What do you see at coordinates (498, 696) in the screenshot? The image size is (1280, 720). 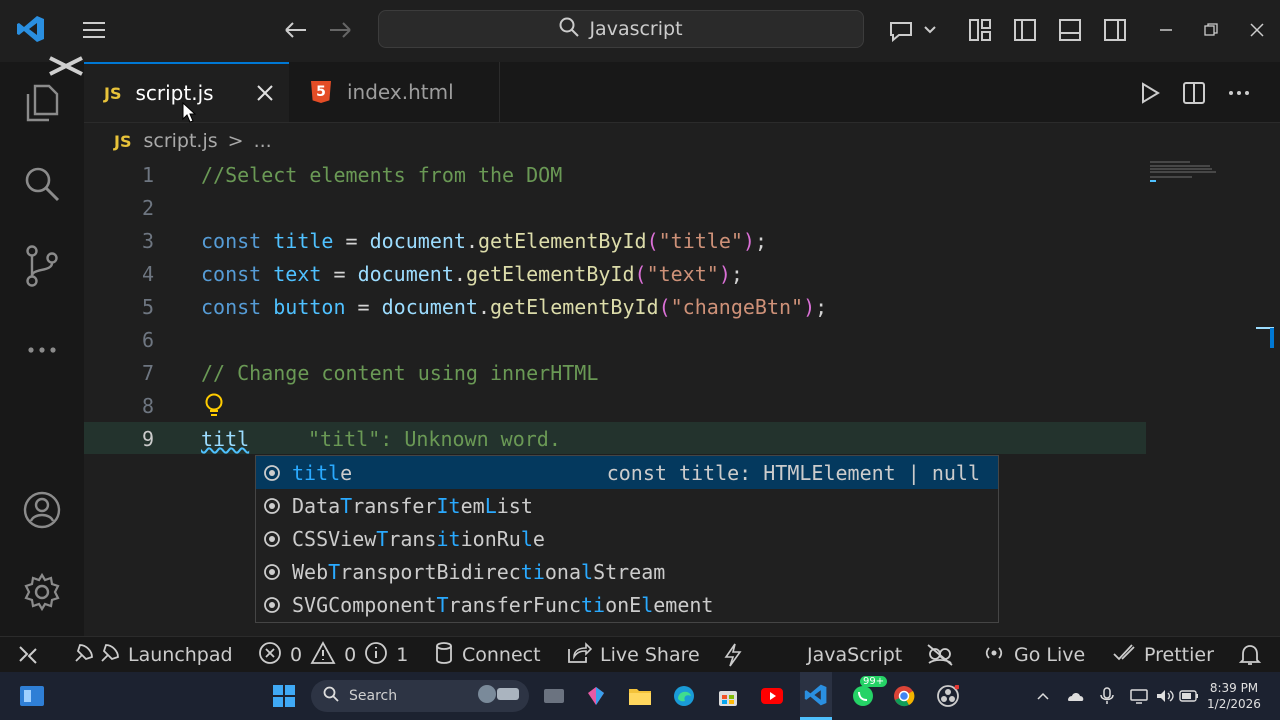 I see `search-highlight-icon` at bounding box center [498, 696].